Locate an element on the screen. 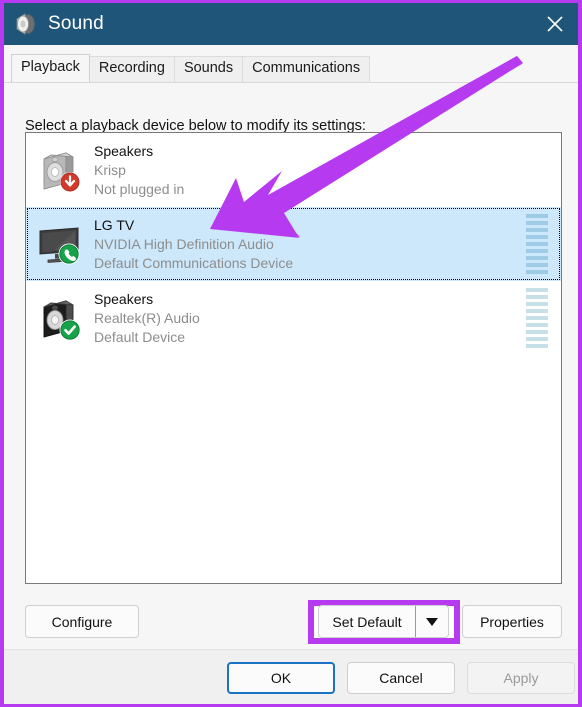  device-info: Speakers Realtek(R) Audio Default Device is located at coordinates (310, 318).